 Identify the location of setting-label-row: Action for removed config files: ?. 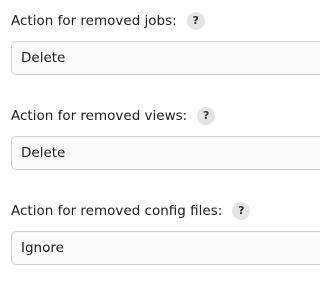
(131, 211).